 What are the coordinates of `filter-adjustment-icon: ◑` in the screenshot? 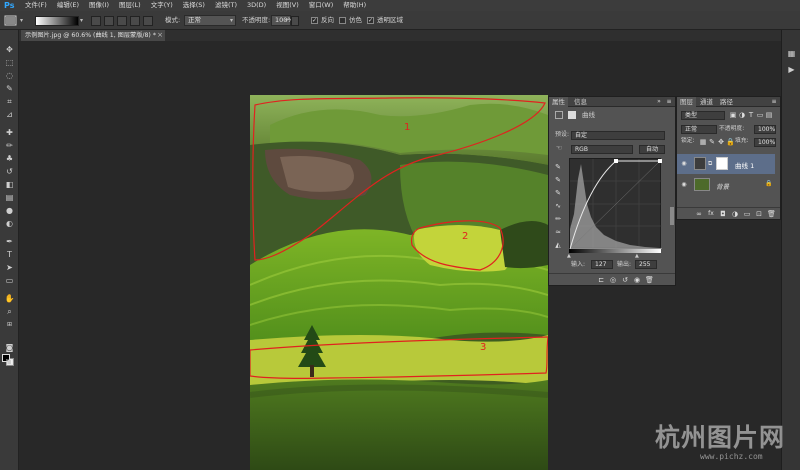 It's located at (742, 115).